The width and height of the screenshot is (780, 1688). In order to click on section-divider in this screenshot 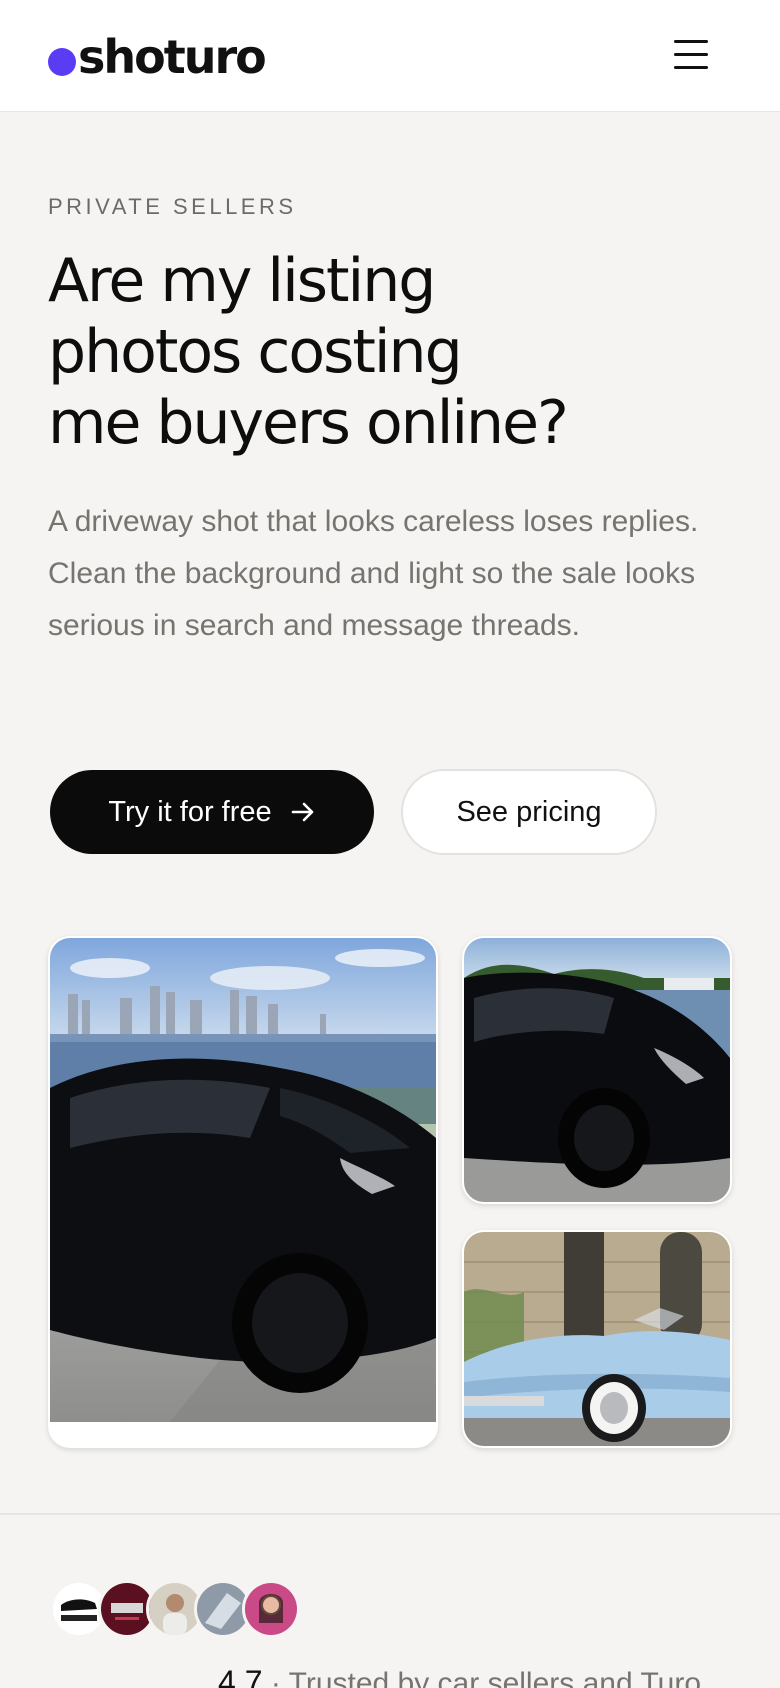, I will do `click(390, 1514)`.